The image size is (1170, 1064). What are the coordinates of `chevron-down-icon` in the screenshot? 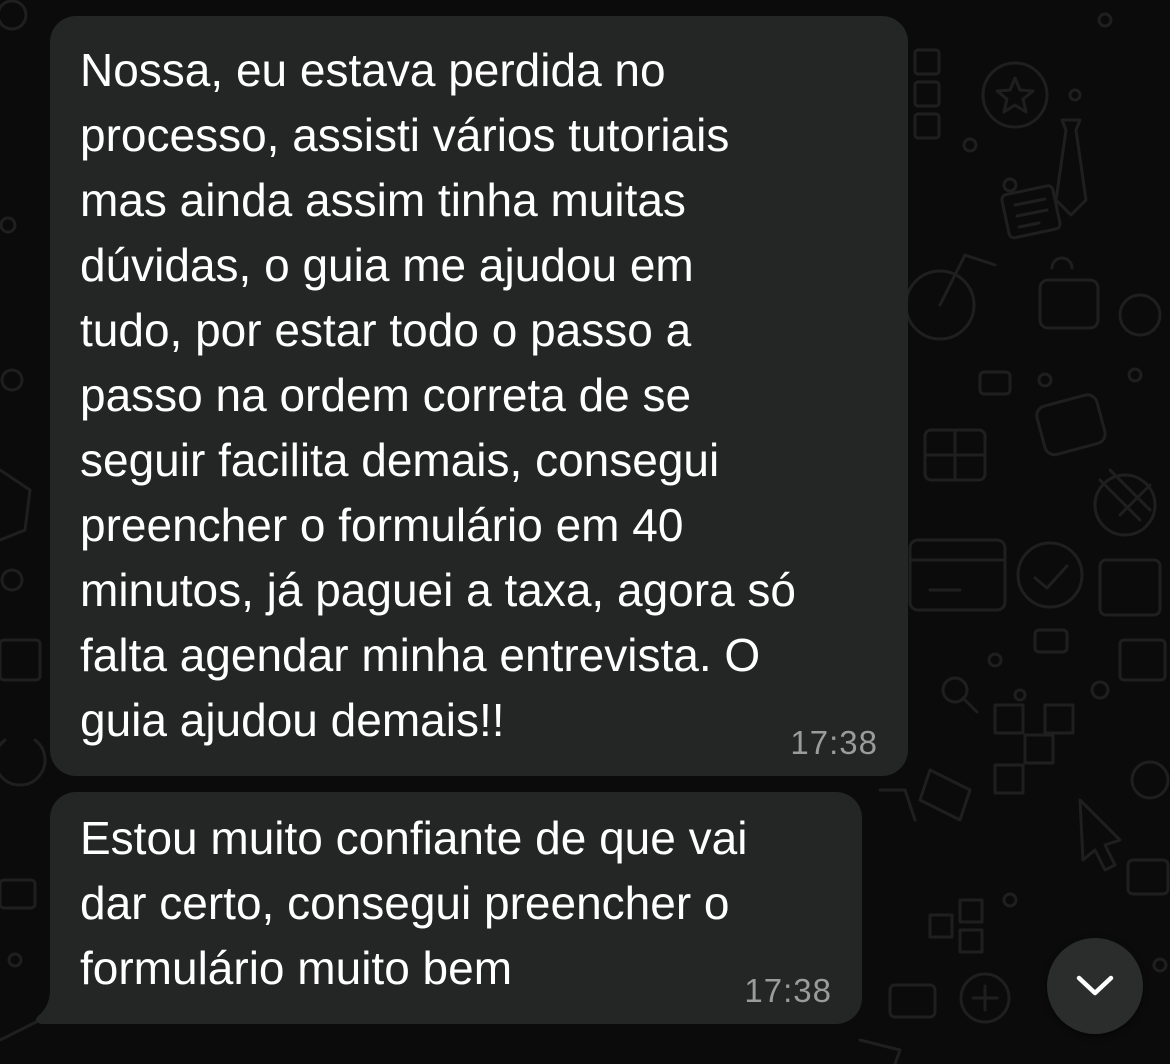 It's located at (1095, 985).